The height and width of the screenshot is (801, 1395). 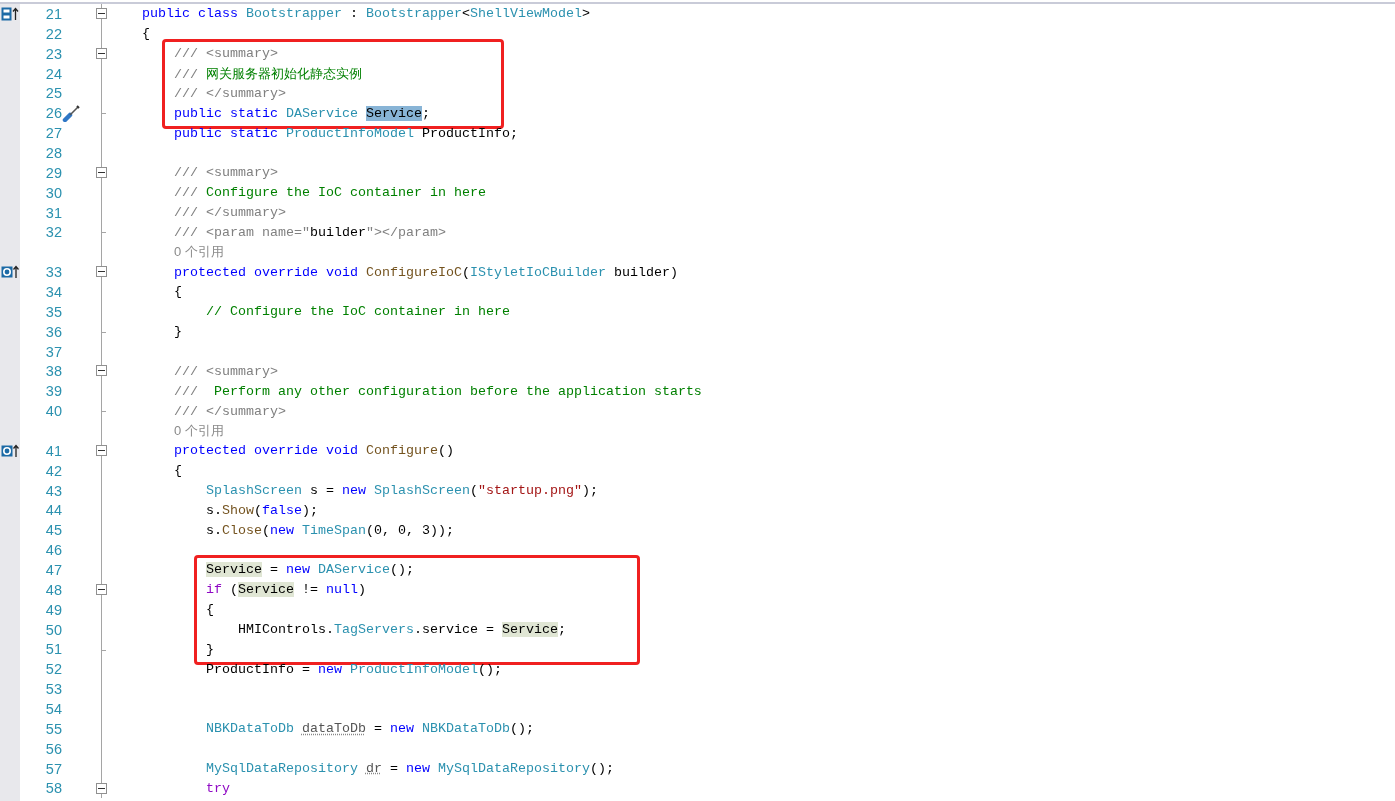 What do you see at coordinates (53, 450) in the screenshot?
I see `line-number: 41` at bounding box center [53, 450].